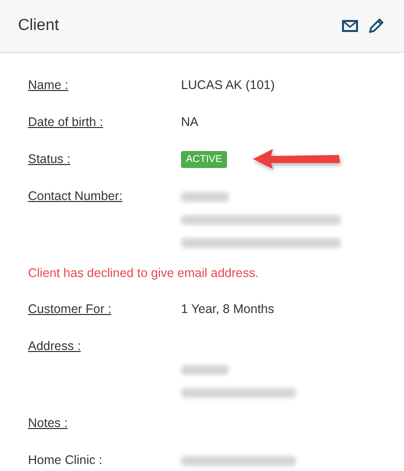 This screenshot has width=404, height=471. I want to click on field-label: Customer For :, so click(70, 309).